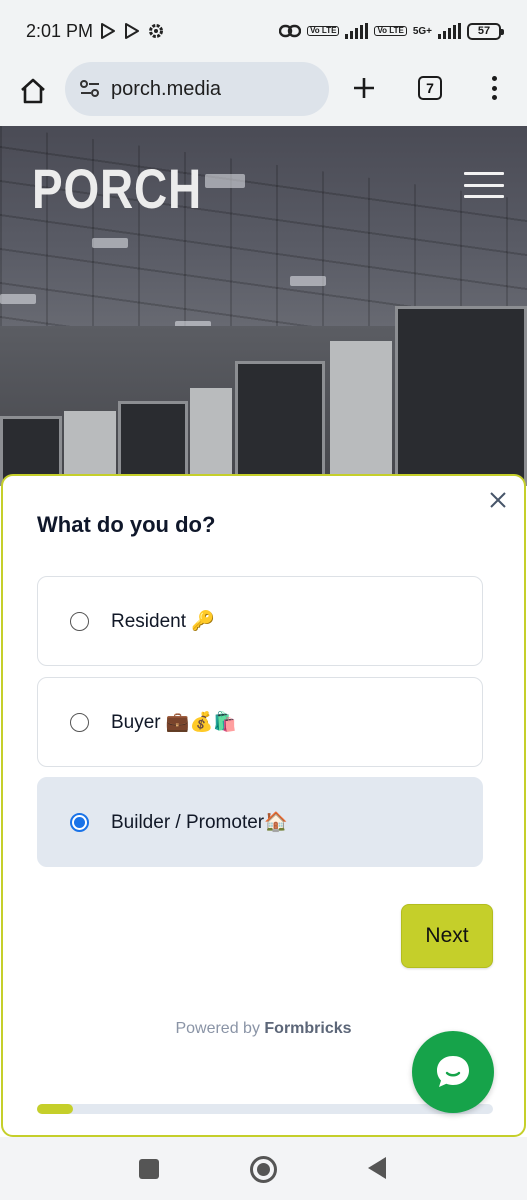 This screenshot has height=1200, width=527. I want to click on plus-icon, so click(364, 88).